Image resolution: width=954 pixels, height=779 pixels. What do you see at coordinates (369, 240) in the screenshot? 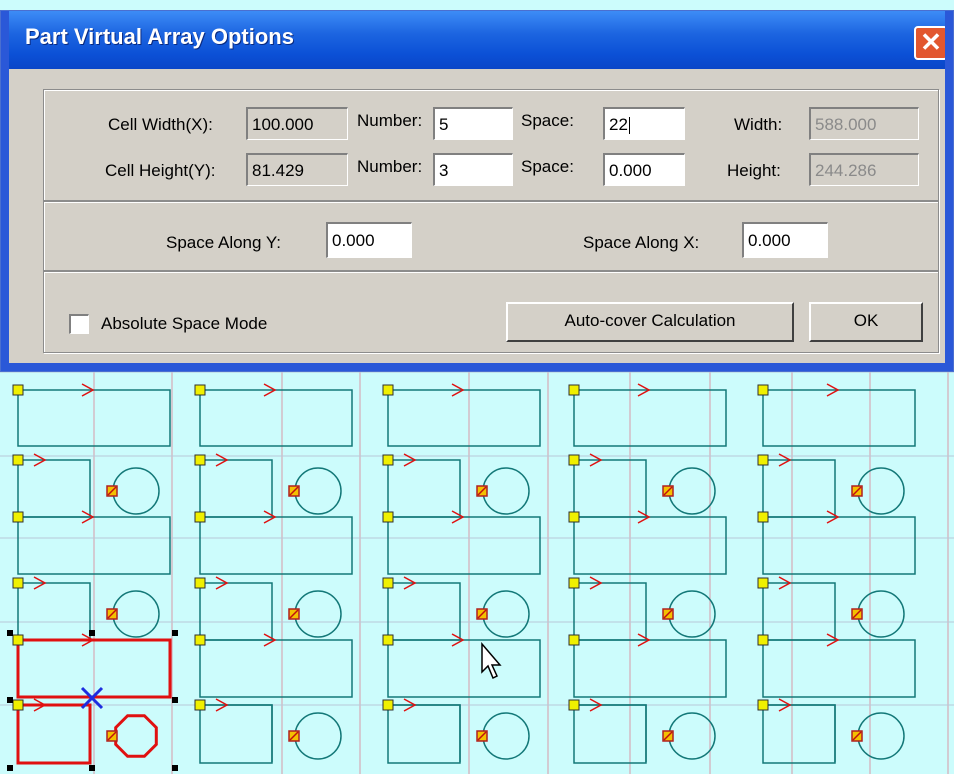
I see `space-along-y-input: 0.000` at bounding box center [369, 240].